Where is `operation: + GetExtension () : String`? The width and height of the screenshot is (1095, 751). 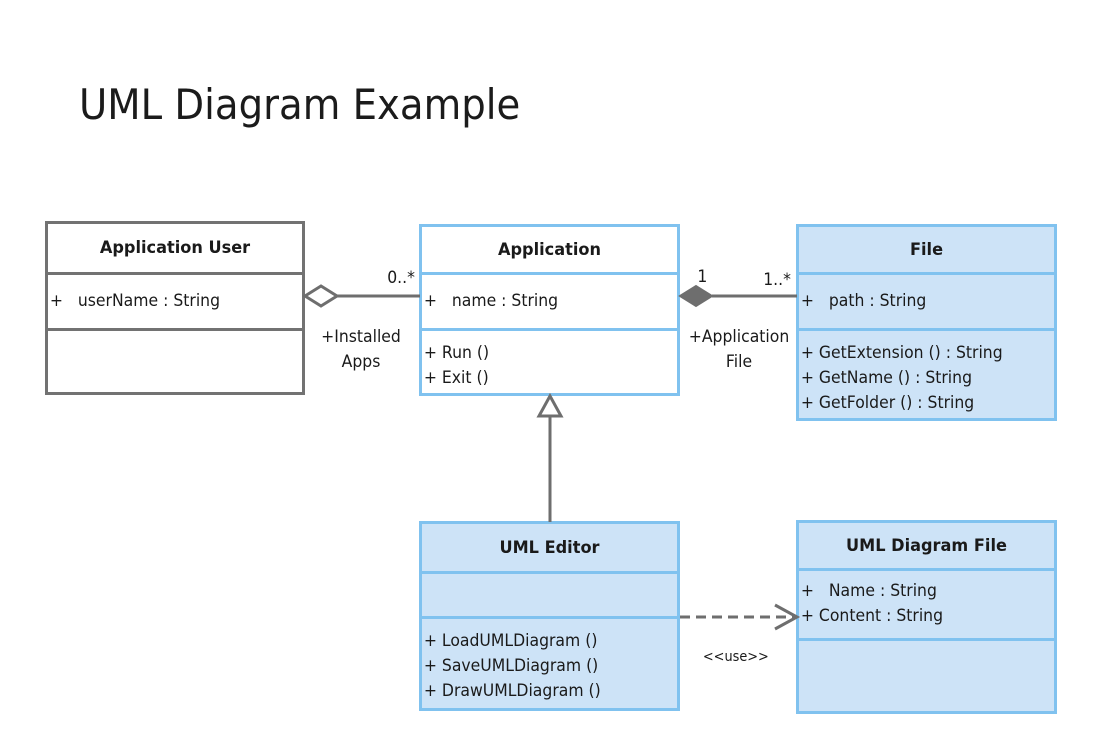 operation: + GetExtension () : String is located at coordinates (901, 353).